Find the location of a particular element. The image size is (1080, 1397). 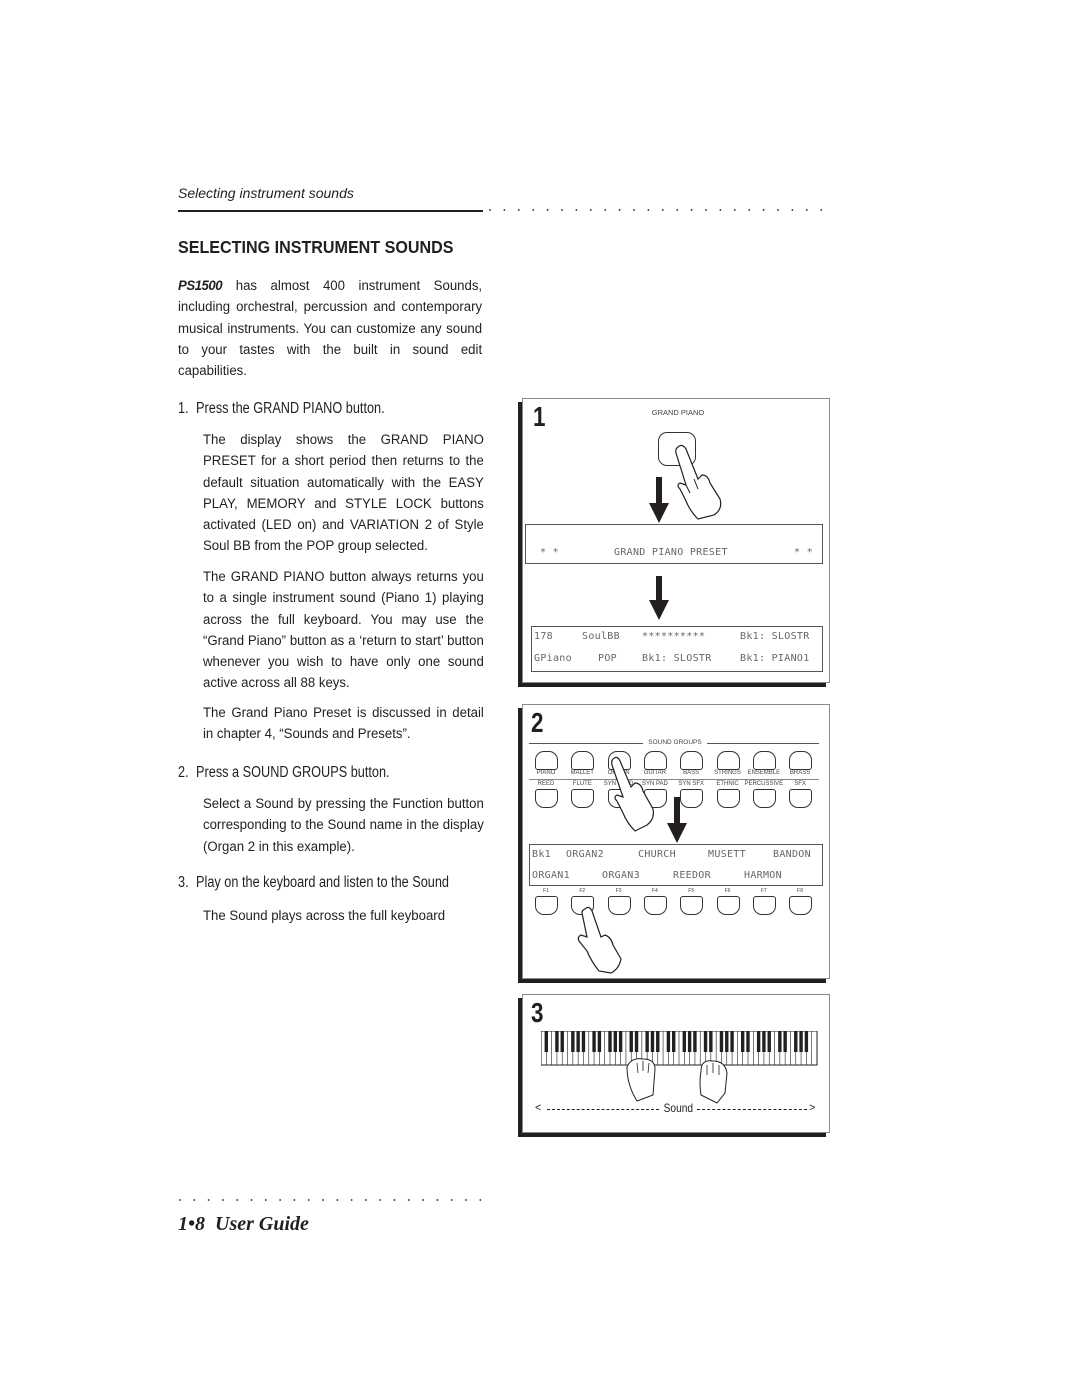

sound-group-button-reed is located at coordinates (546, 798).